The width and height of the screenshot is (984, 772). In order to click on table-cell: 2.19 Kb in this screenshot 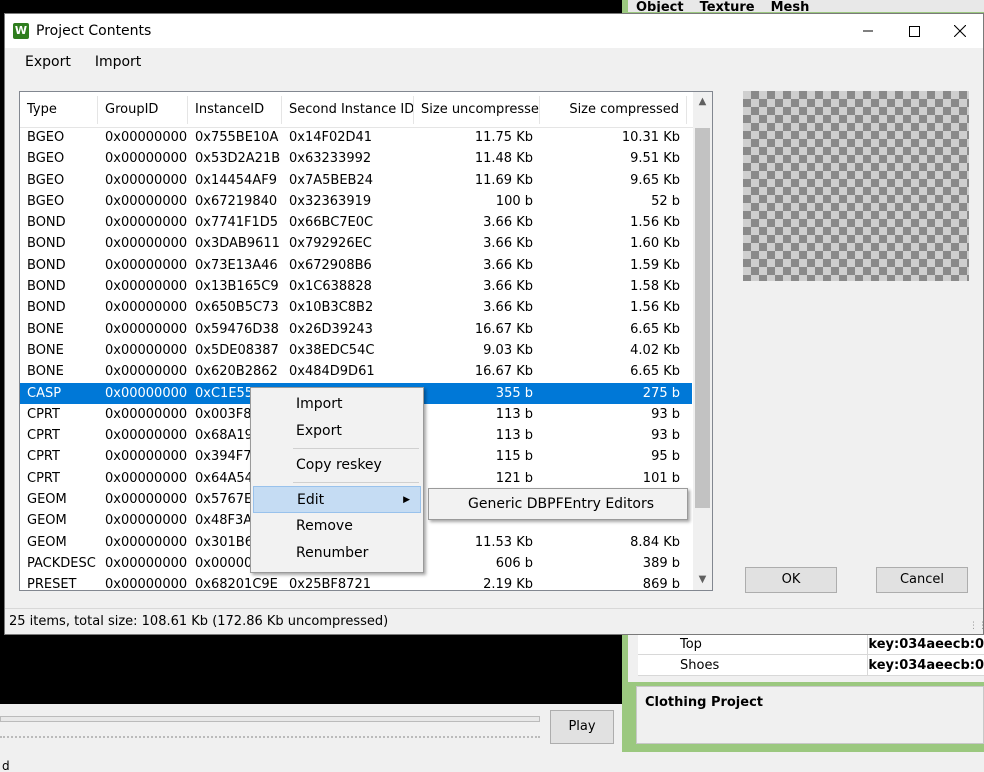, I will do `click(508, 584)`.